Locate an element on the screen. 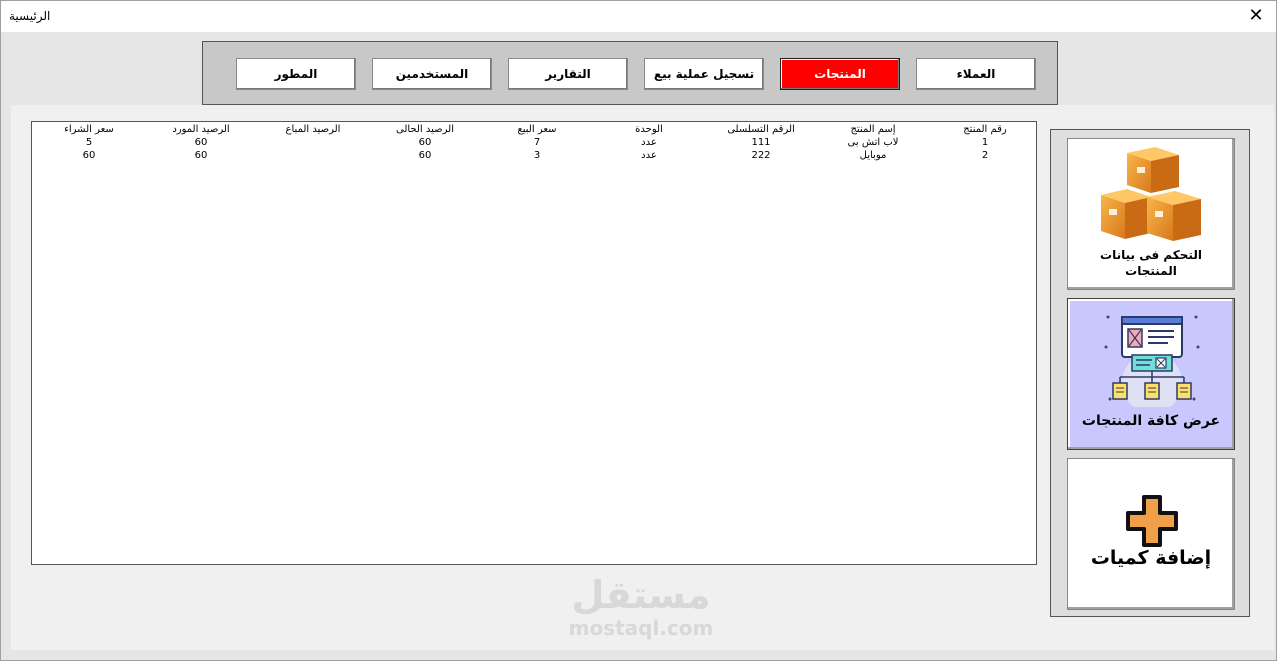 The height and width of the screenshot is (661, 1277). header-sale-price: سعر البيع is located at coordinates (537, 129).